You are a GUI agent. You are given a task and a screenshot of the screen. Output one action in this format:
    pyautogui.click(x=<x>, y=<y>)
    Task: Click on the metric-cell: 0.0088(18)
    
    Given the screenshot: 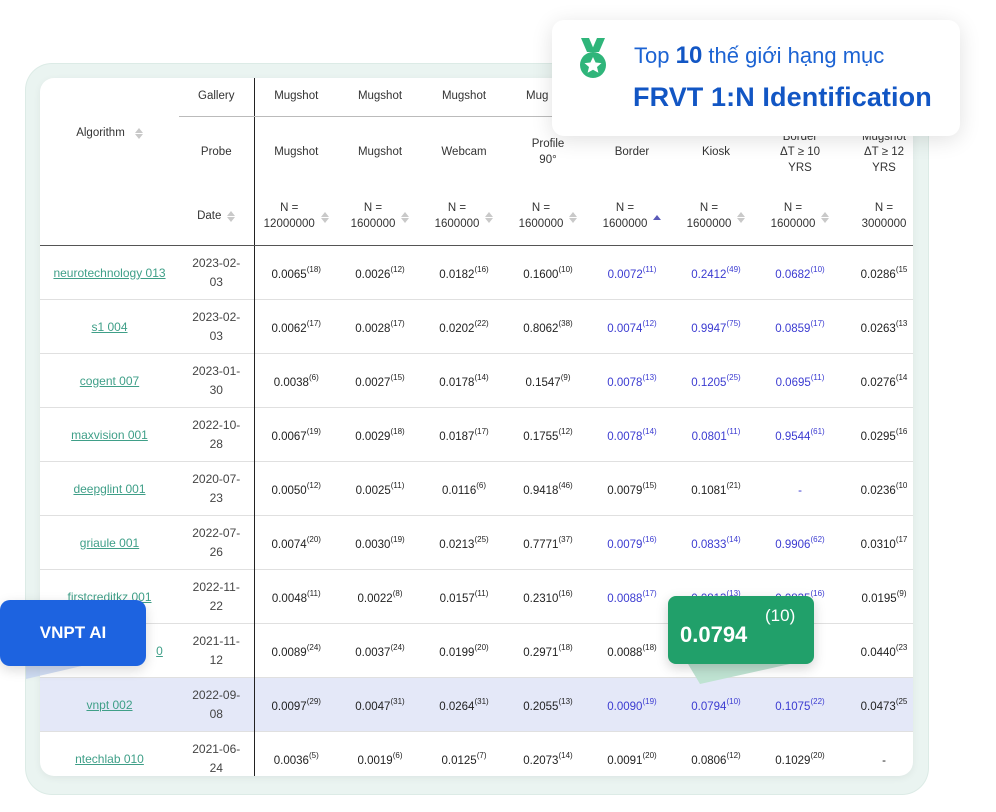 What is the action you would take?
    pyautogui.click(x=632, y=650)
    